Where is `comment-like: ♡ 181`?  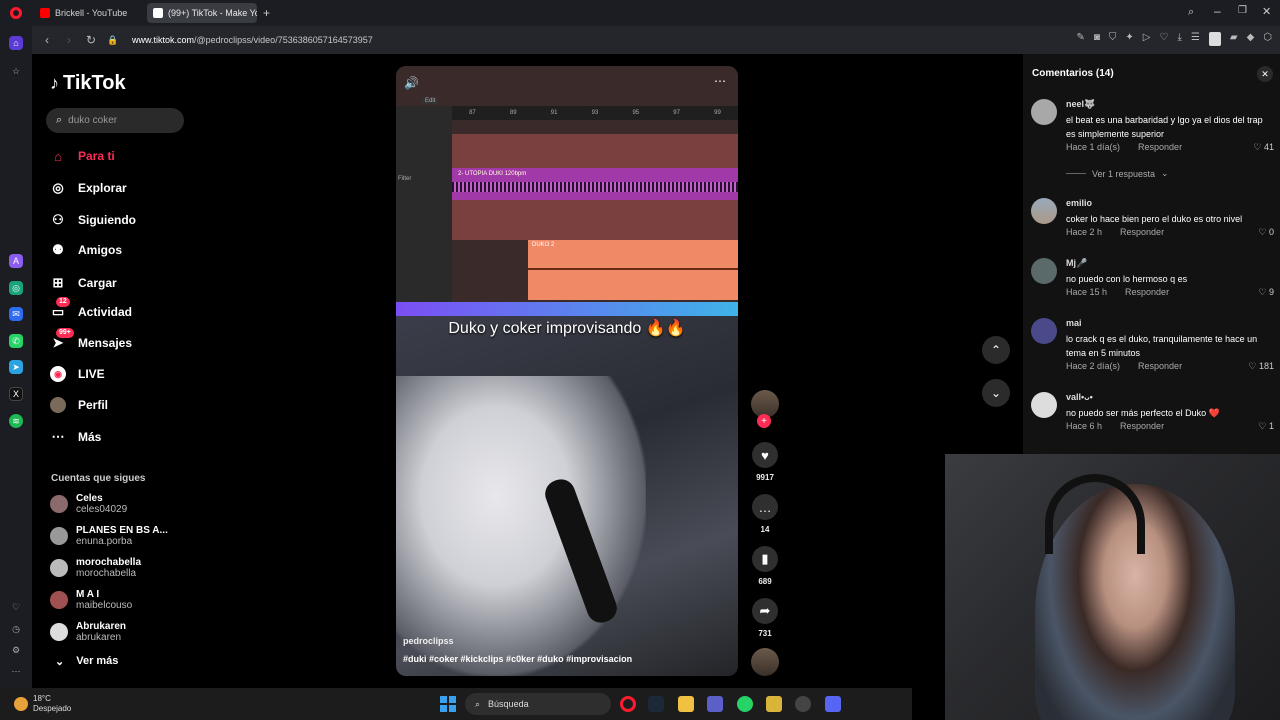 comment-like: ♡ 181 is located at coordinates (1261, 366).